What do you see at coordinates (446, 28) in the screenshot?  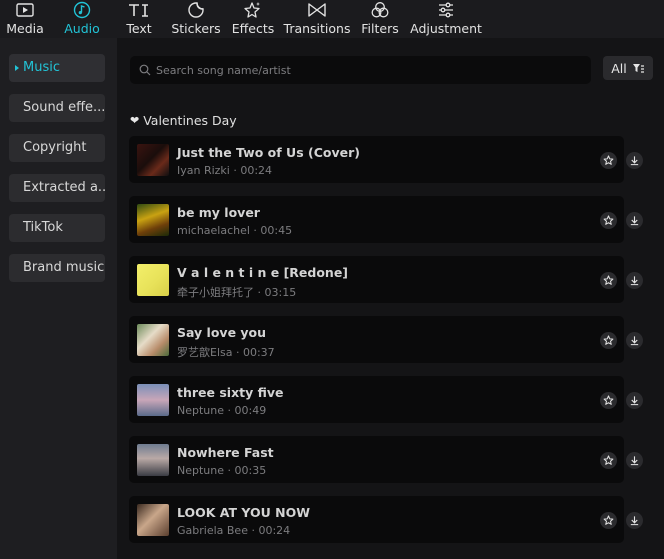 I see `tab-label: Adjustment` at bounding box center [446, 28].